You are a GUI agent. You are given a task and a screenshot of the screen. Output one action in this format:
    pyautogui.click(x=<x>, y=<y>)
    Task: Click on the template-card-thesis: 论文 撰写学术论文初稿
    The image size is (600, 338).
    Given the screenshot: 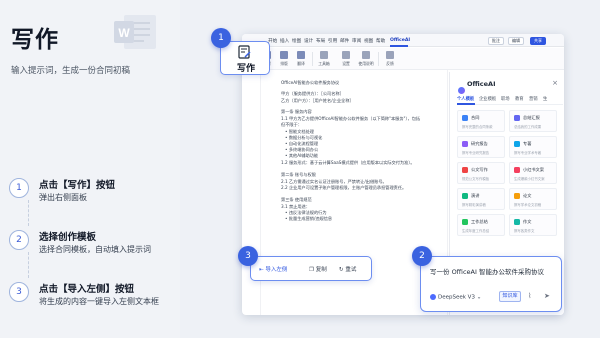 What is the action you would take?
    pyautogui.click(x=533, y=199)
    